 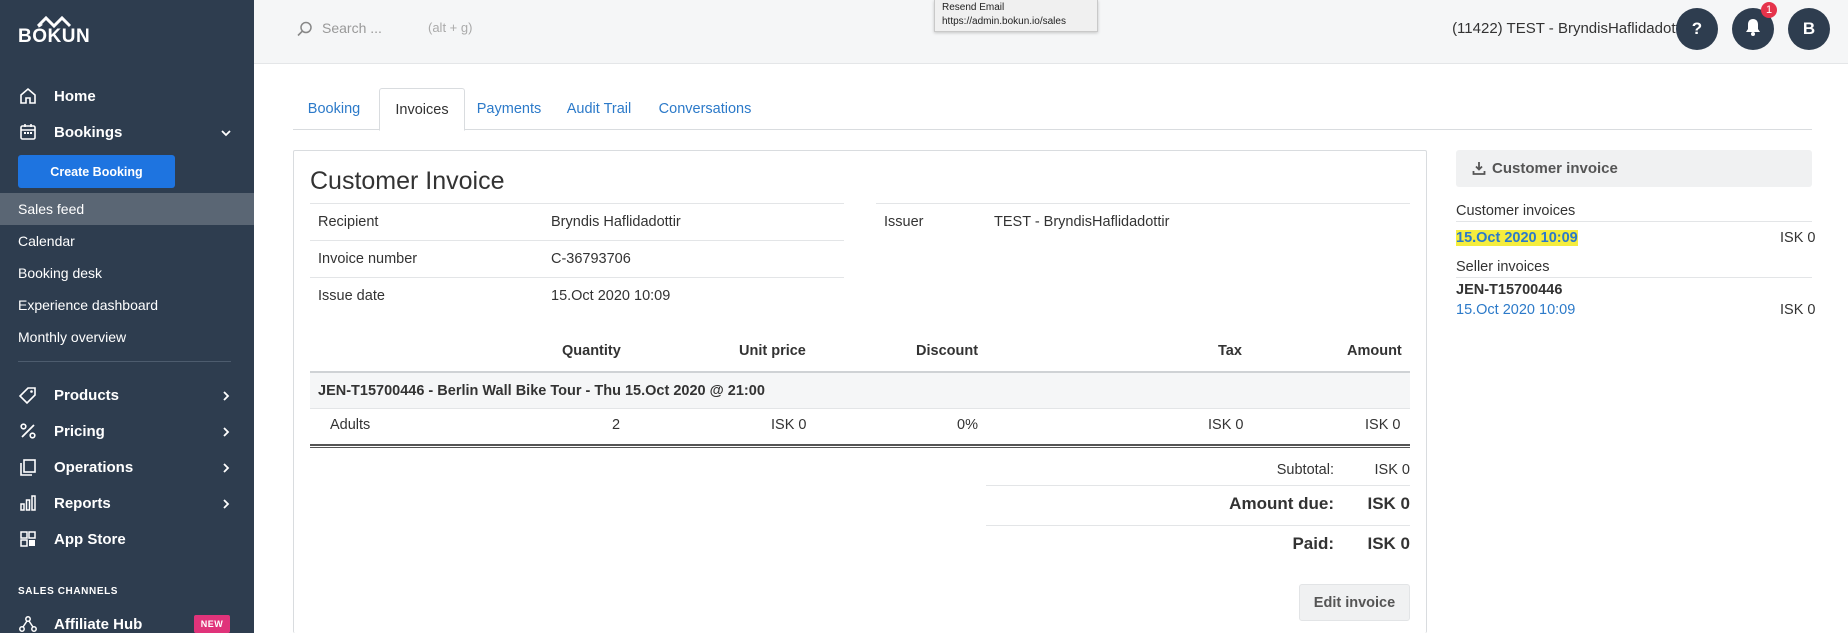 I want to click on col-unit-price: Unit price, so click(x=772, y=351).